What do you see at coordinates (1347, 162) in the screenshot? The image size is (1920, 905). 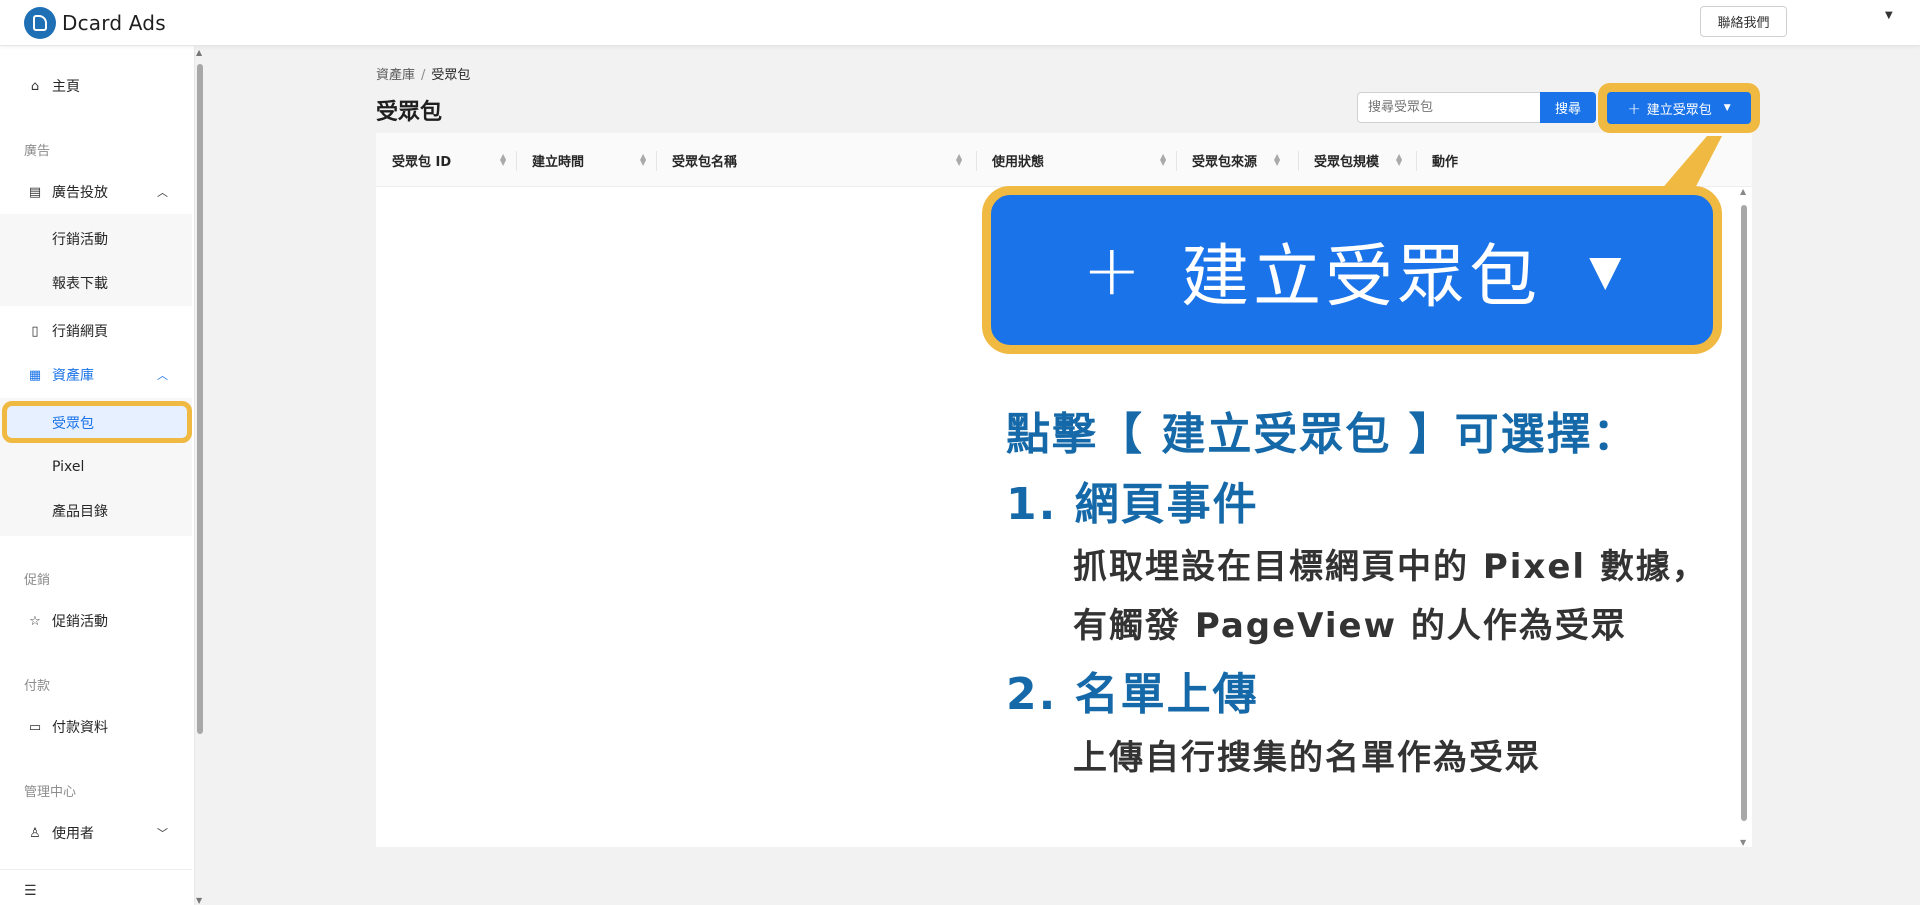 I see `column-label: 受眾包規模` at bounding box center [1347, 162].